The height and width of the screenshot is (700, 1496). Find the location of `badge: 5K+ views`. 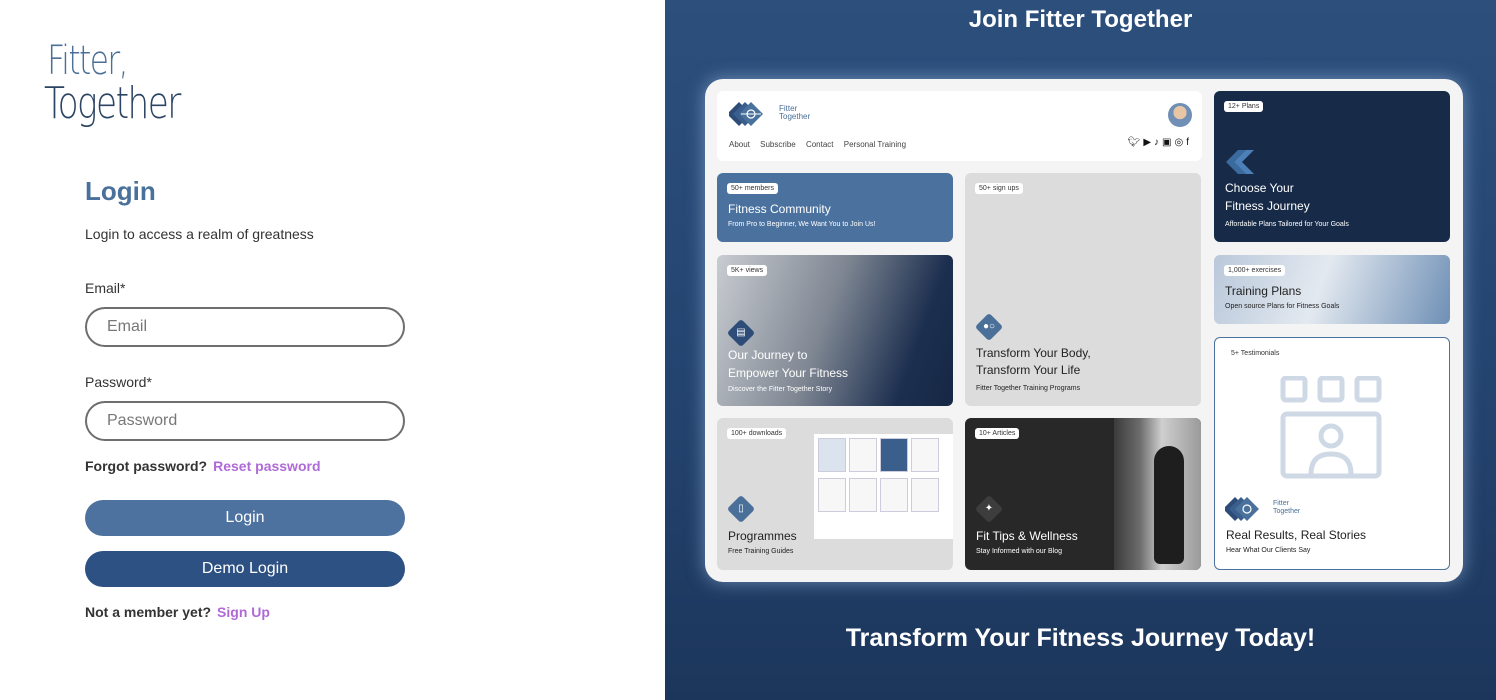

badge: 5K+ views is located at coordinates (747, 270).